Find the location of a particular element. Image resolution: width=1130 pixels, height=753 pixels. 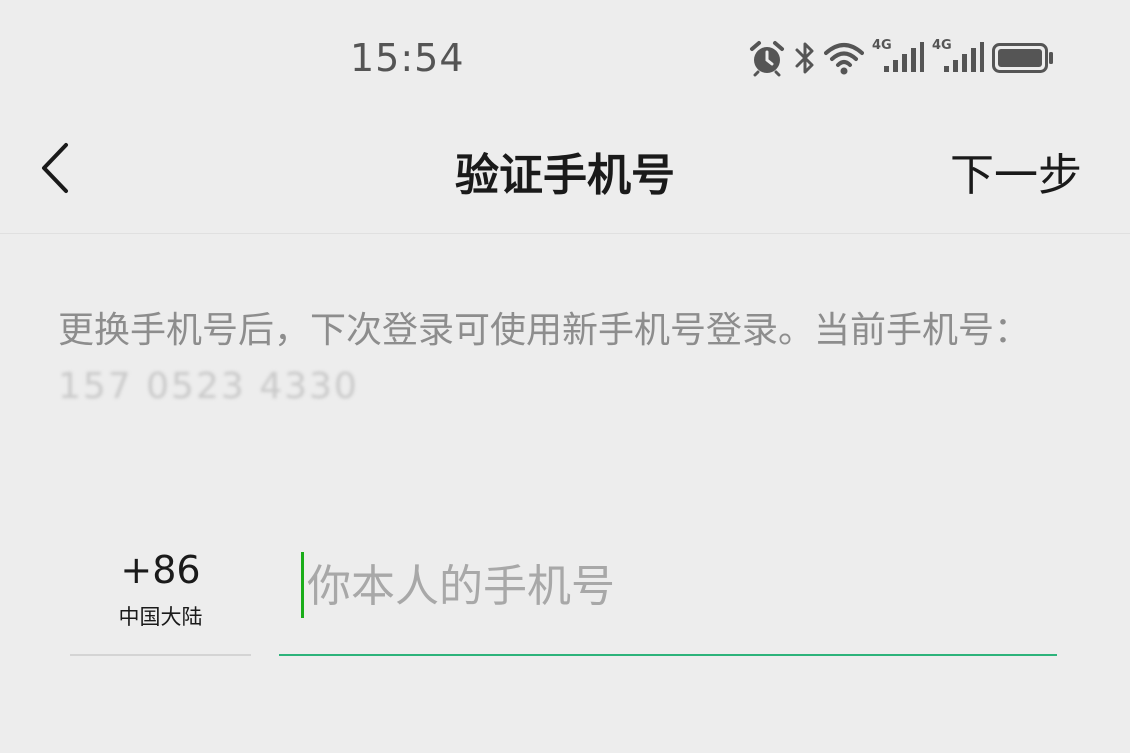

wifi-icon is located at coordinates (844, 58).